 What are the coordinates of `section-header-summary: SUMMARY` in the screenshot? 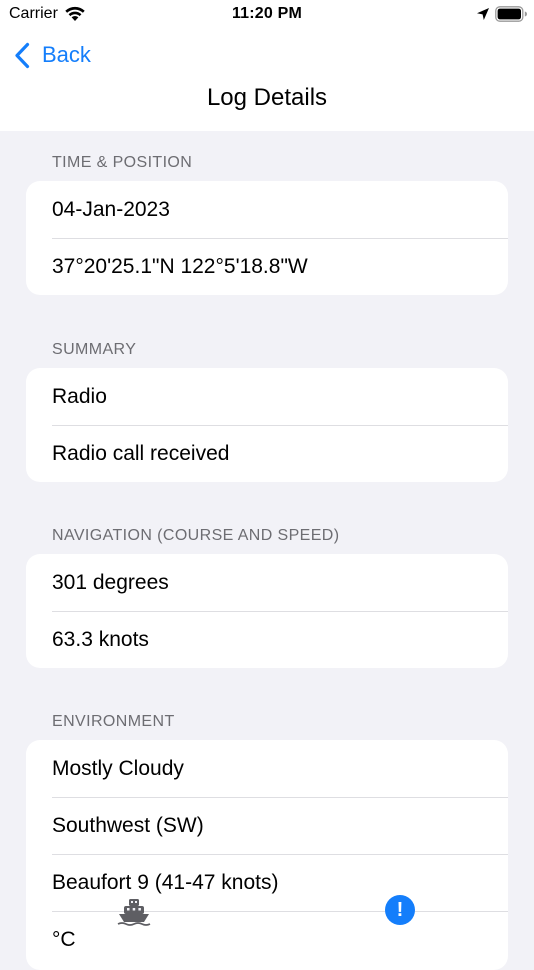 It's located at (94, 349).